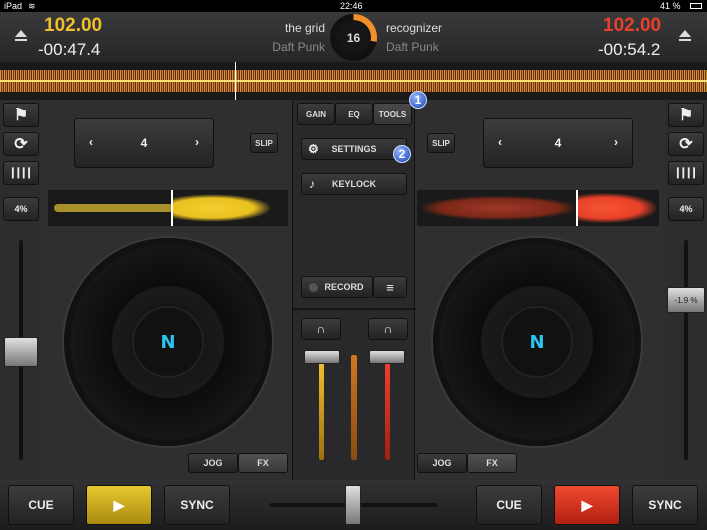 The height and width of the screenshot is (530, 707). I want to click on clock: 22:46, so click(351, 6).